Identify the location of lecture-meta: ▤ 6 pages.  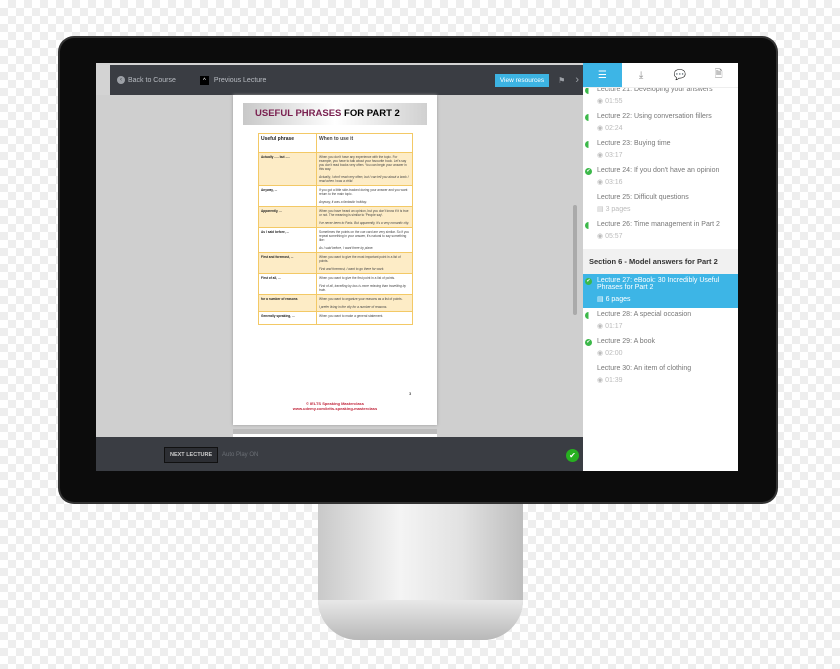
(663, 299).